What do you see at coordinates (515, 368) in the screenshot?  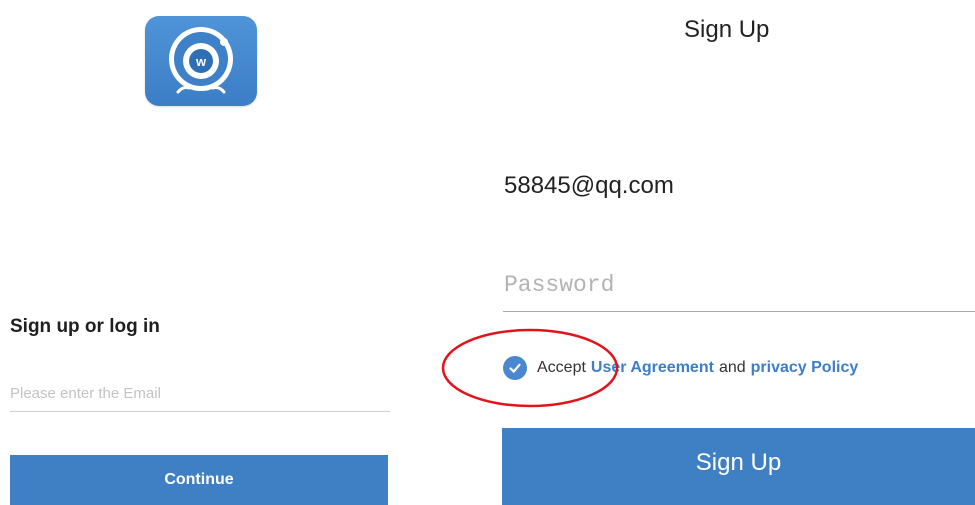 I see `check-circle-icon` at bounding box center [515, 368].